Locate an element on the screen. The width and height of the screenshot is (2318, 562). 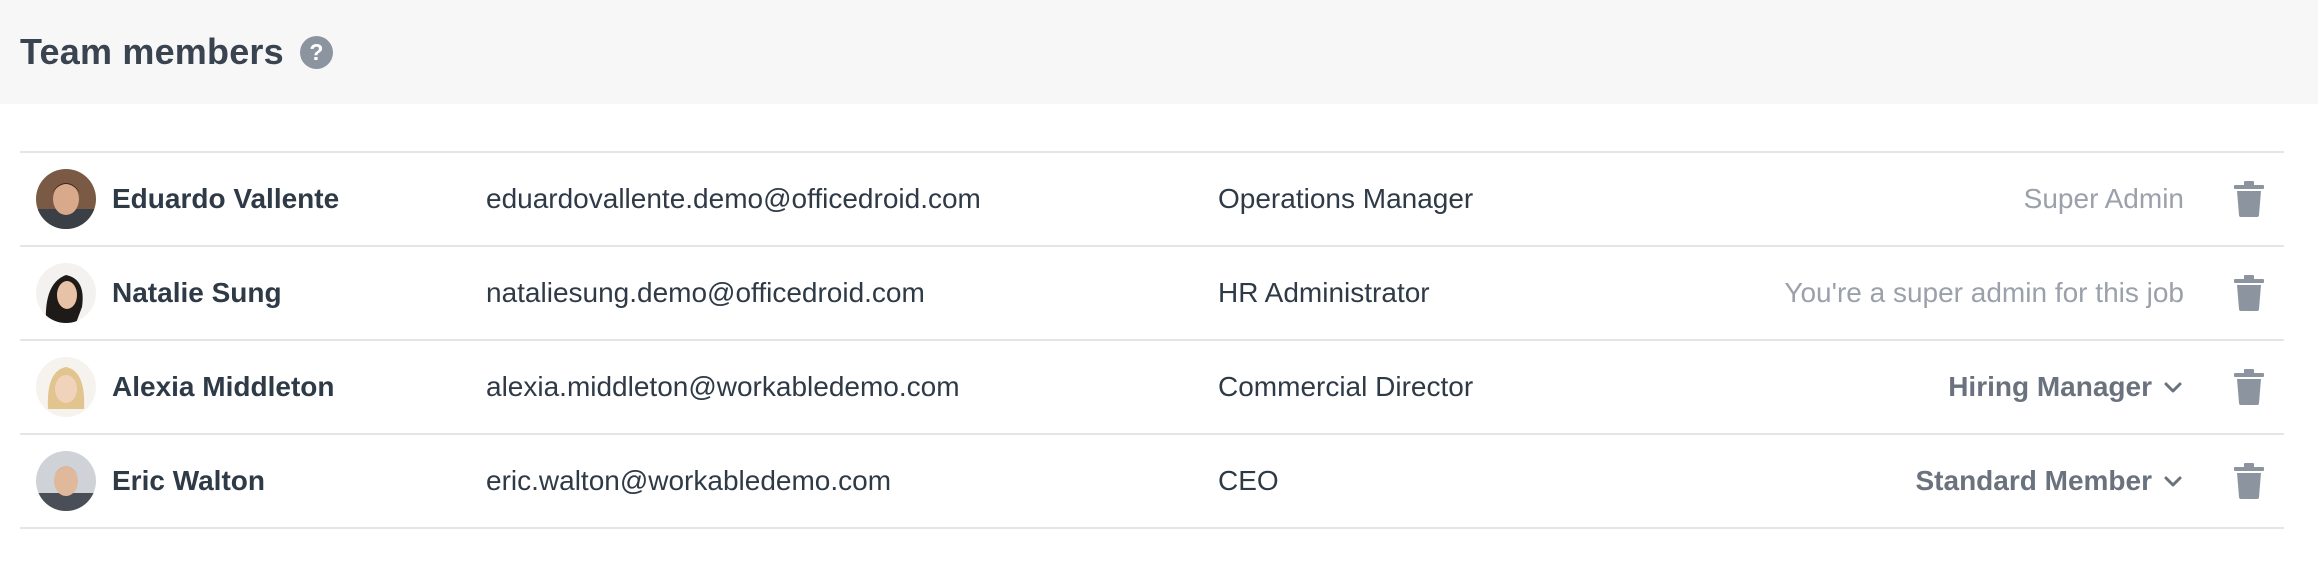
question-circle-icon: ? is located at coordinates (316, 52).